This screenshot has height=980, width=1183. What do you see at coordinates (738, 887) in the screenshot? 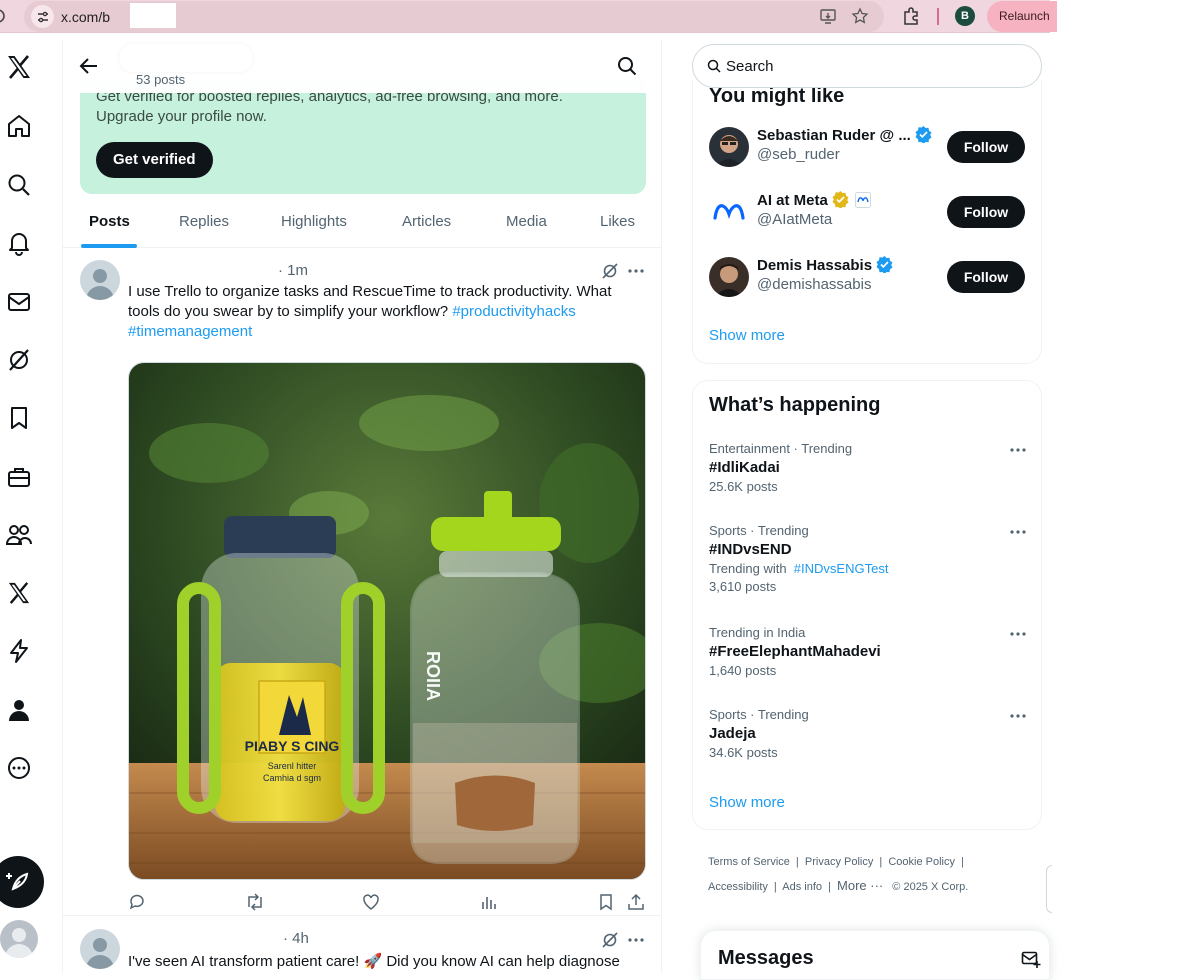
I see `footer-link: Accessibility` at bounding box center [738, 887].